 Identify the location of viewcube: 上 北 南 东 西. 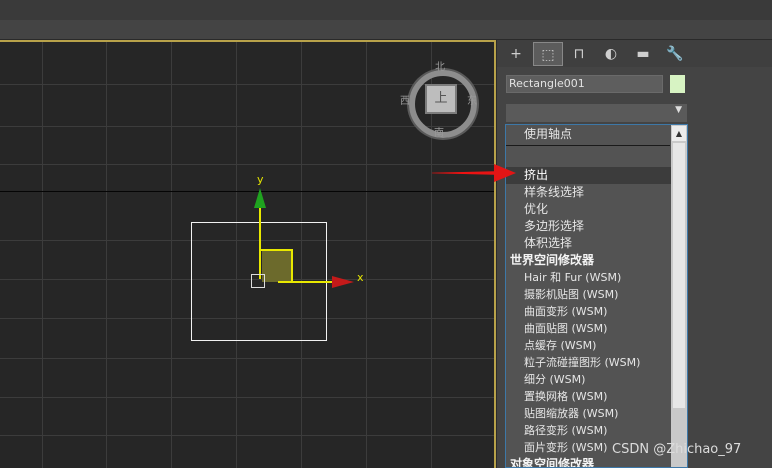
(441, 103).